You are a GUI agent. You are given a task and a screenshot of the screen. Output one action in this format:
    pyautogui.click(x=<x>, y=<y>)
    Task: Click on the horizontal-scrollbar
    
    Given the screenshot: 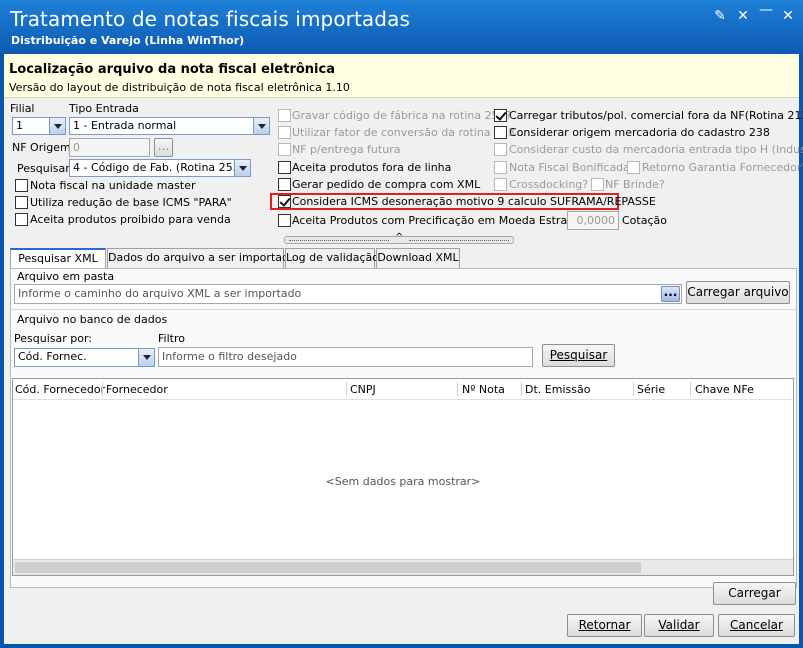 What is the action you would take?
    pyautogui.click(x=403, y=567)
    